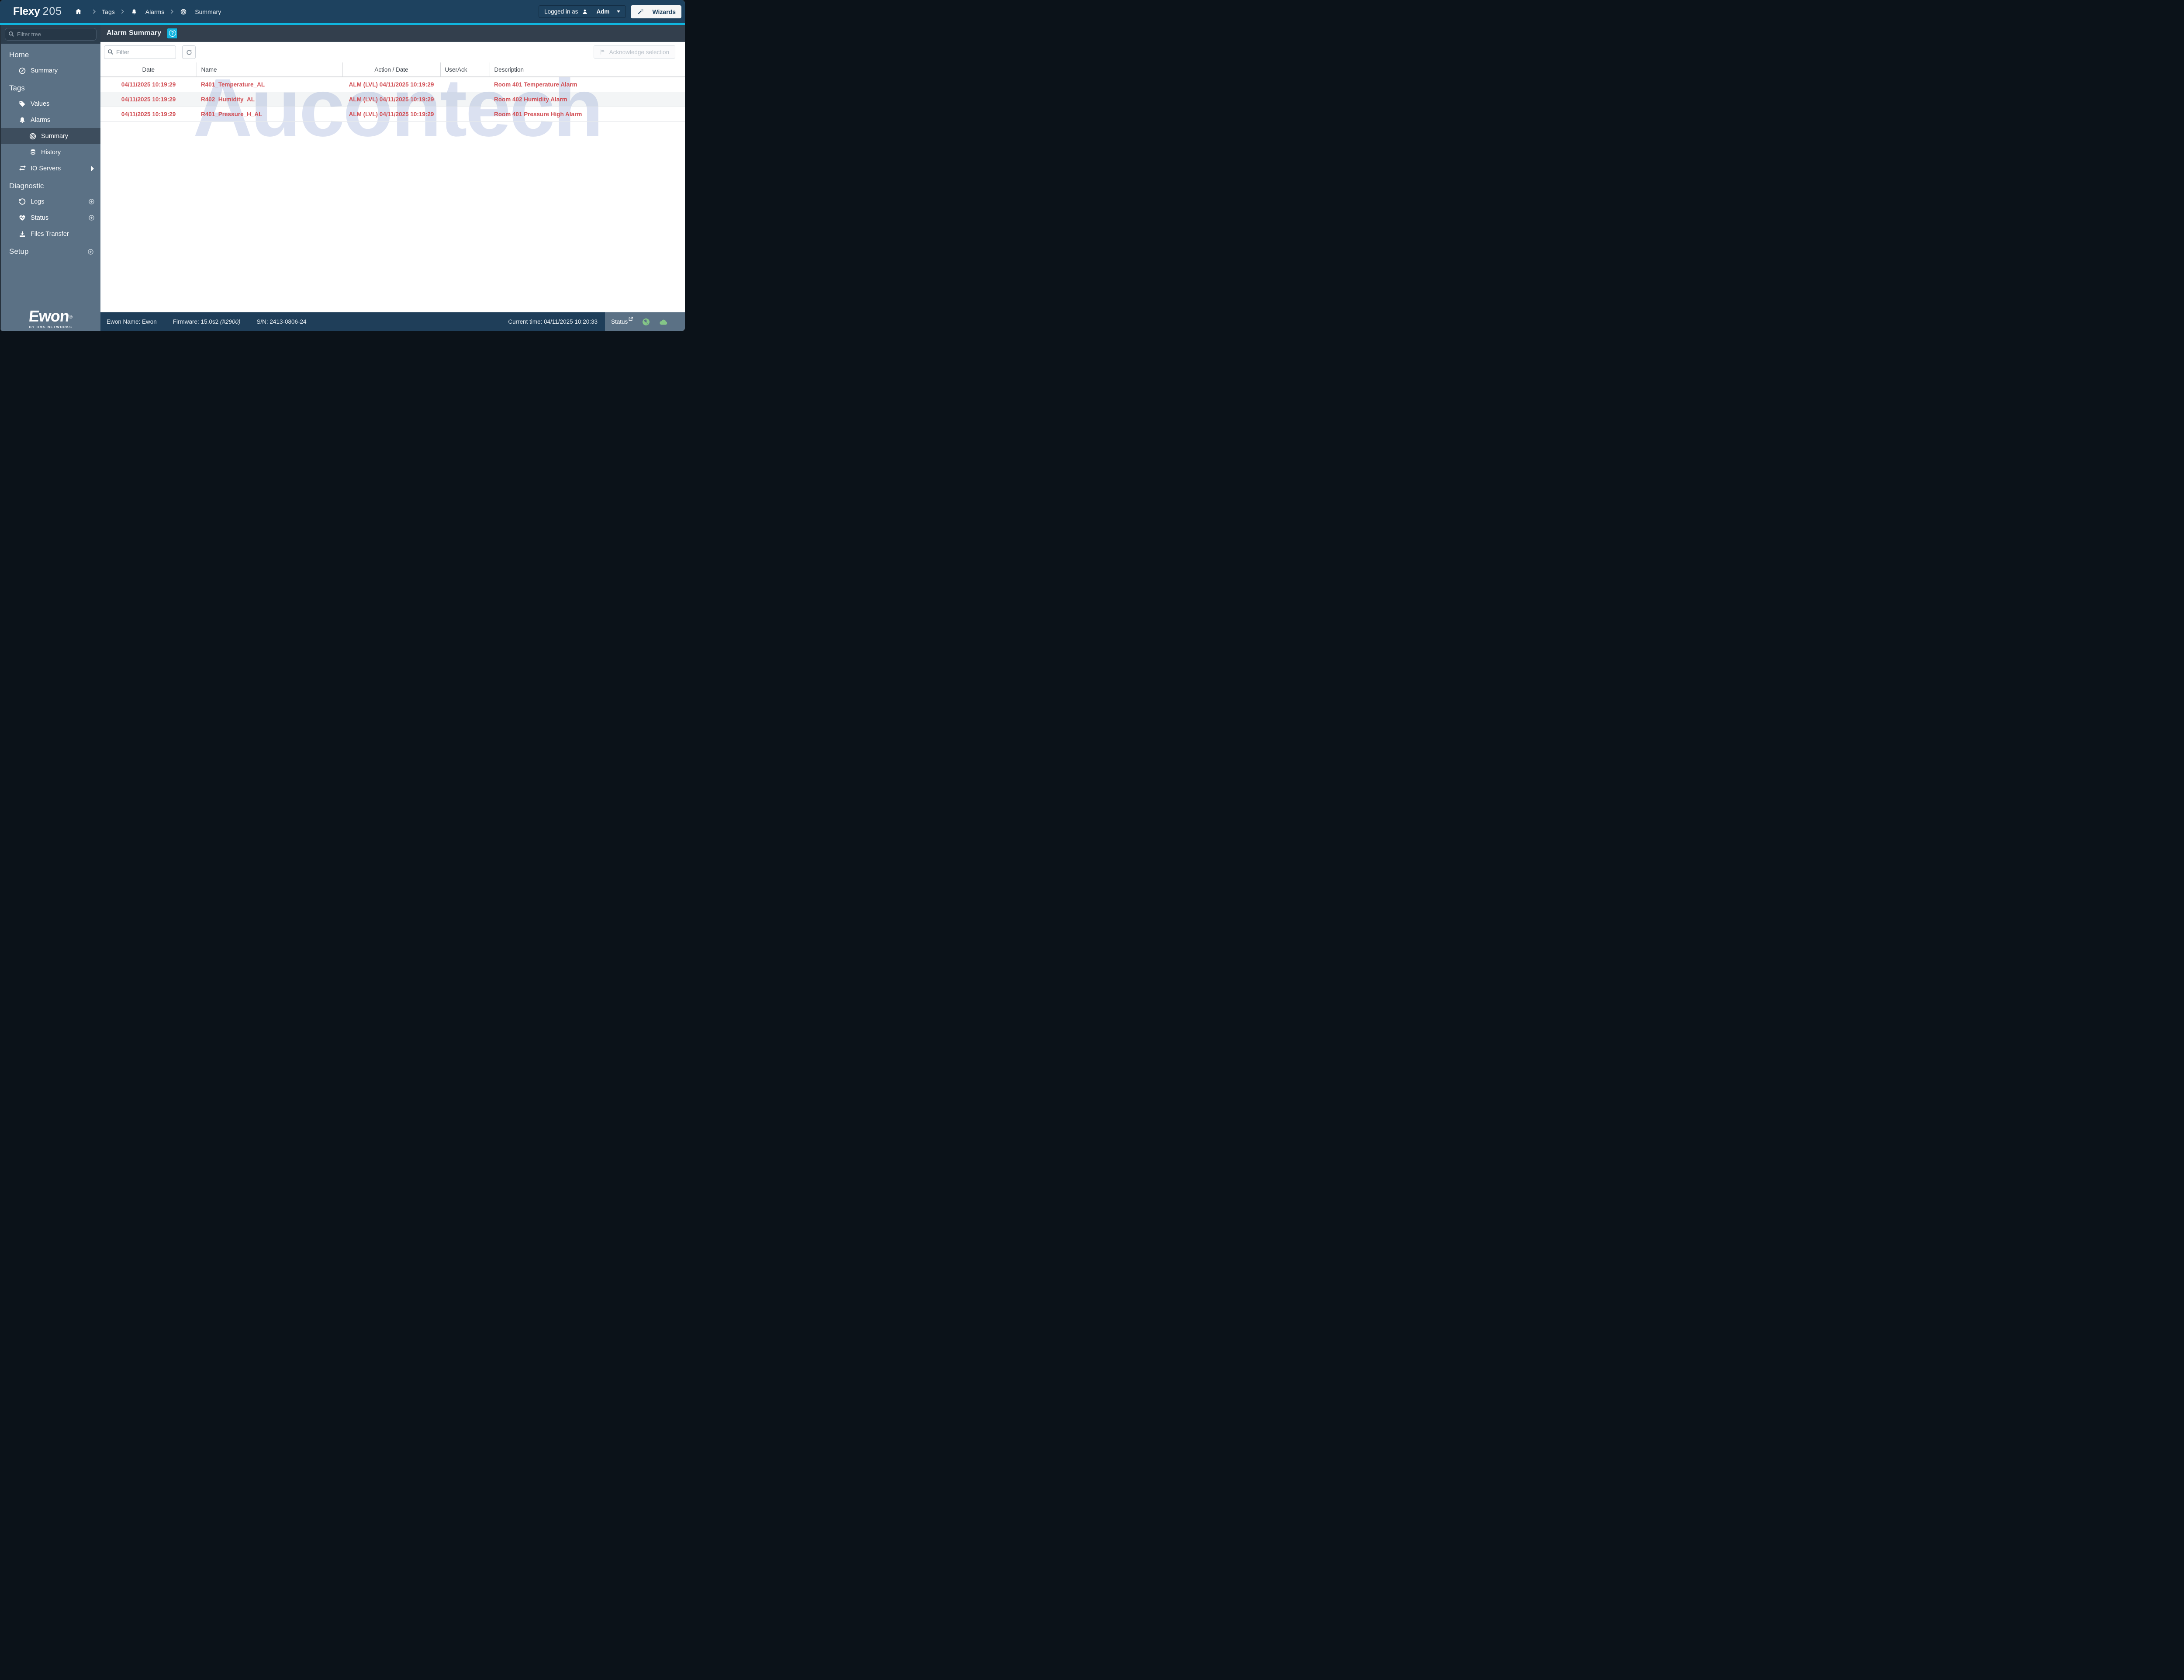  I want to click on home-icon, so click(78, 11).